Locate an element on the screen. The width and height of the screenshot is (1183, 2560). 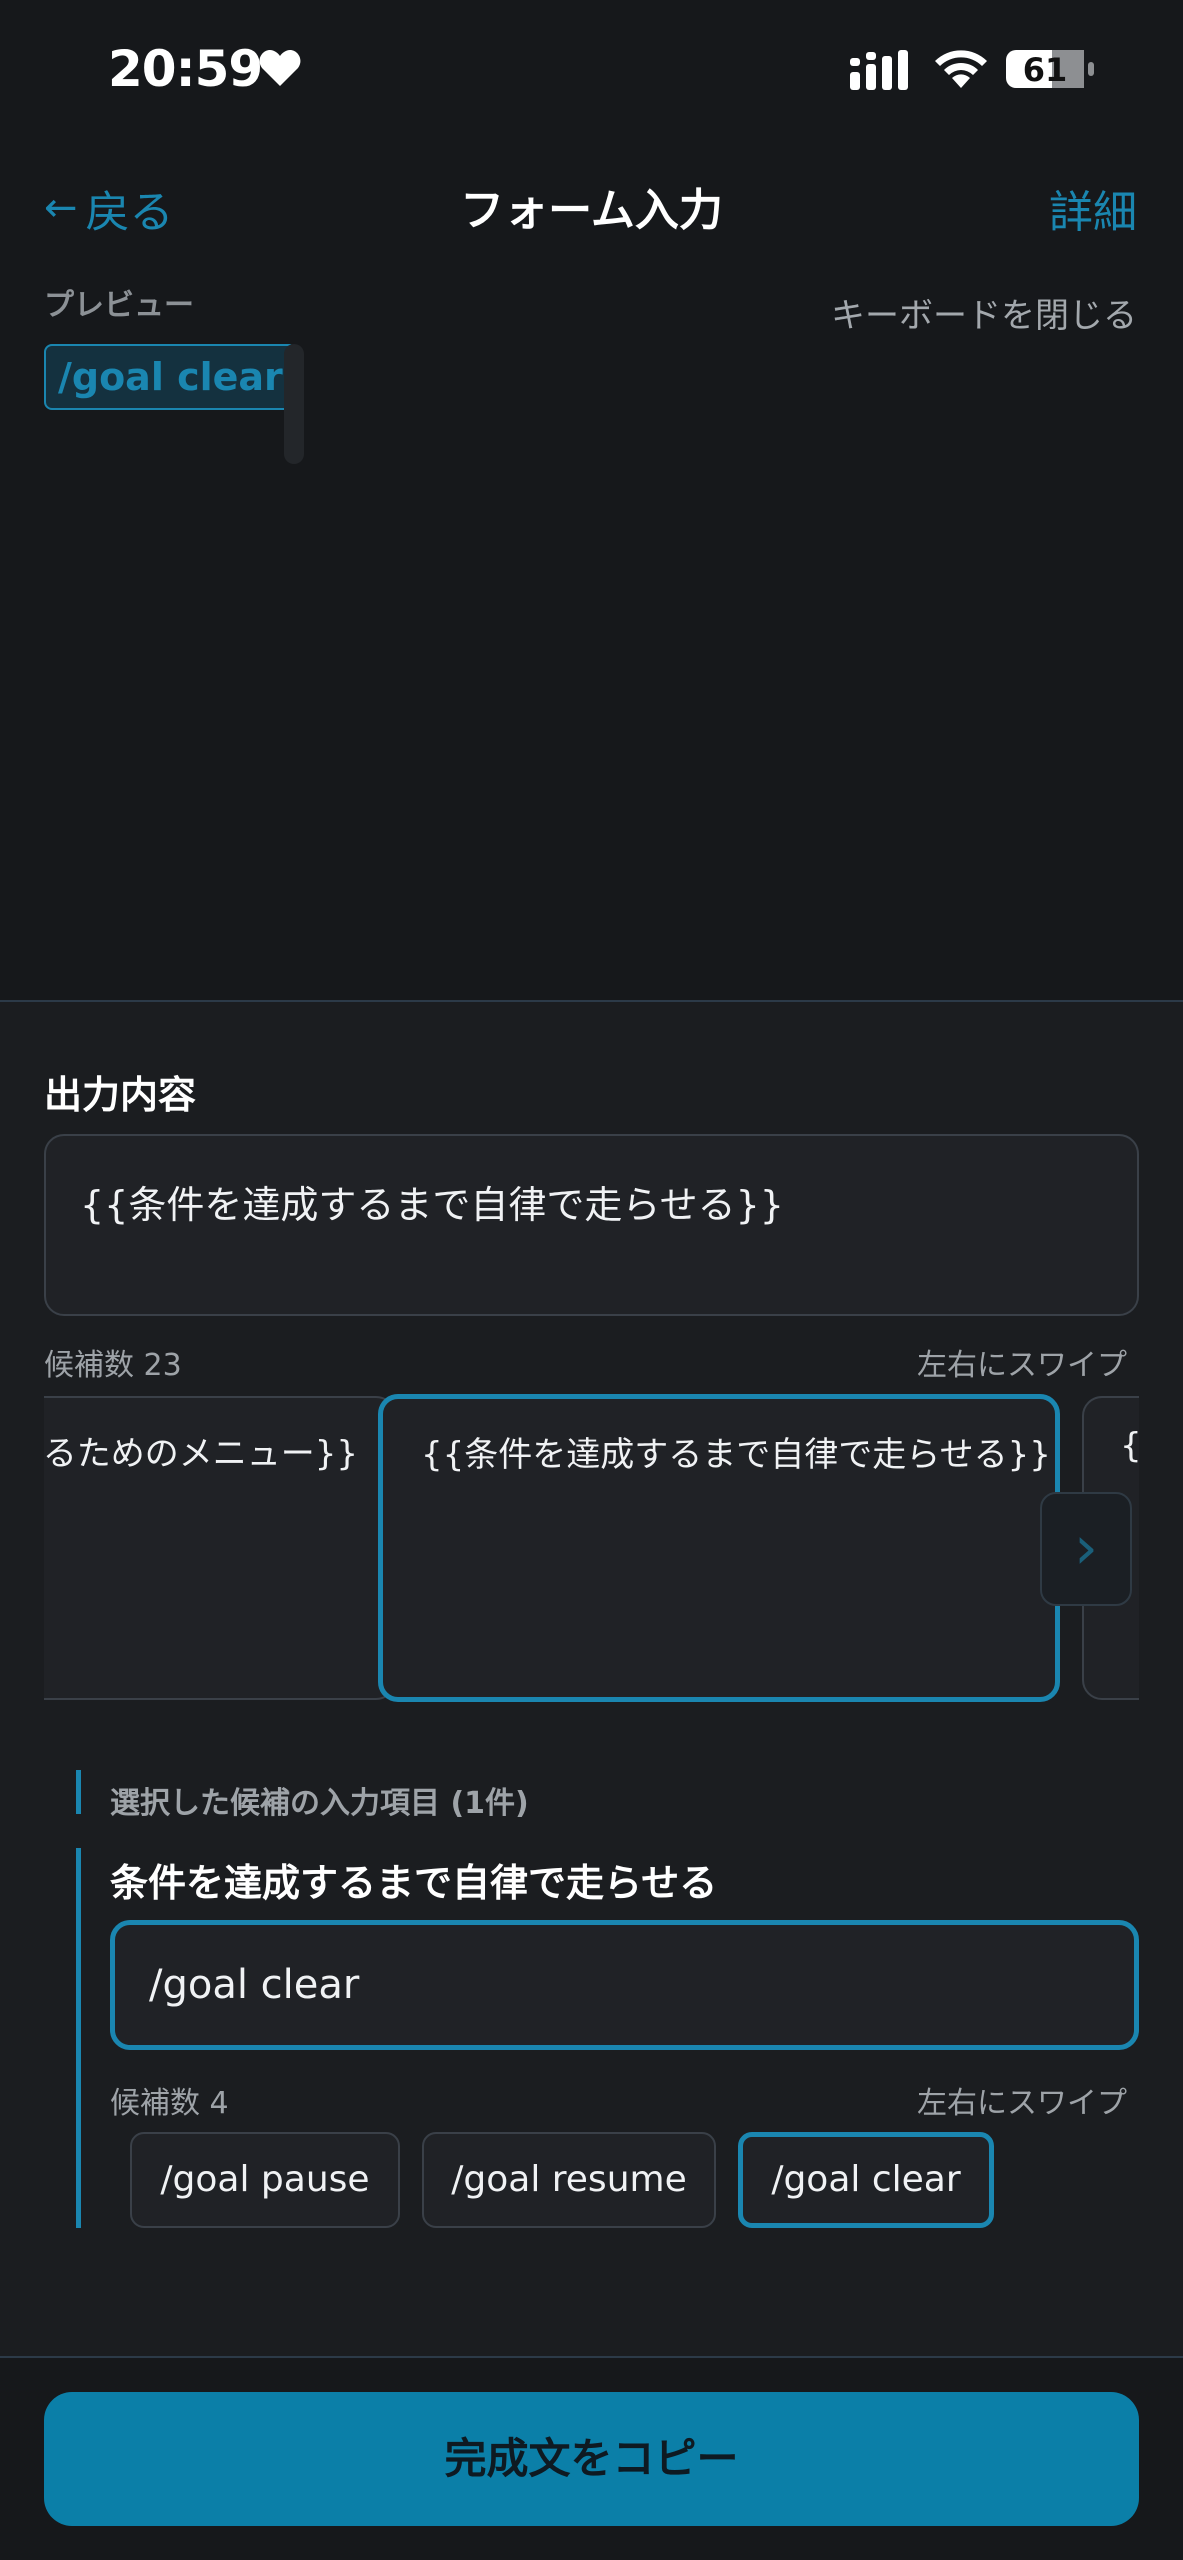
preview-label: プレビュー is located at coordinates (119, 305).